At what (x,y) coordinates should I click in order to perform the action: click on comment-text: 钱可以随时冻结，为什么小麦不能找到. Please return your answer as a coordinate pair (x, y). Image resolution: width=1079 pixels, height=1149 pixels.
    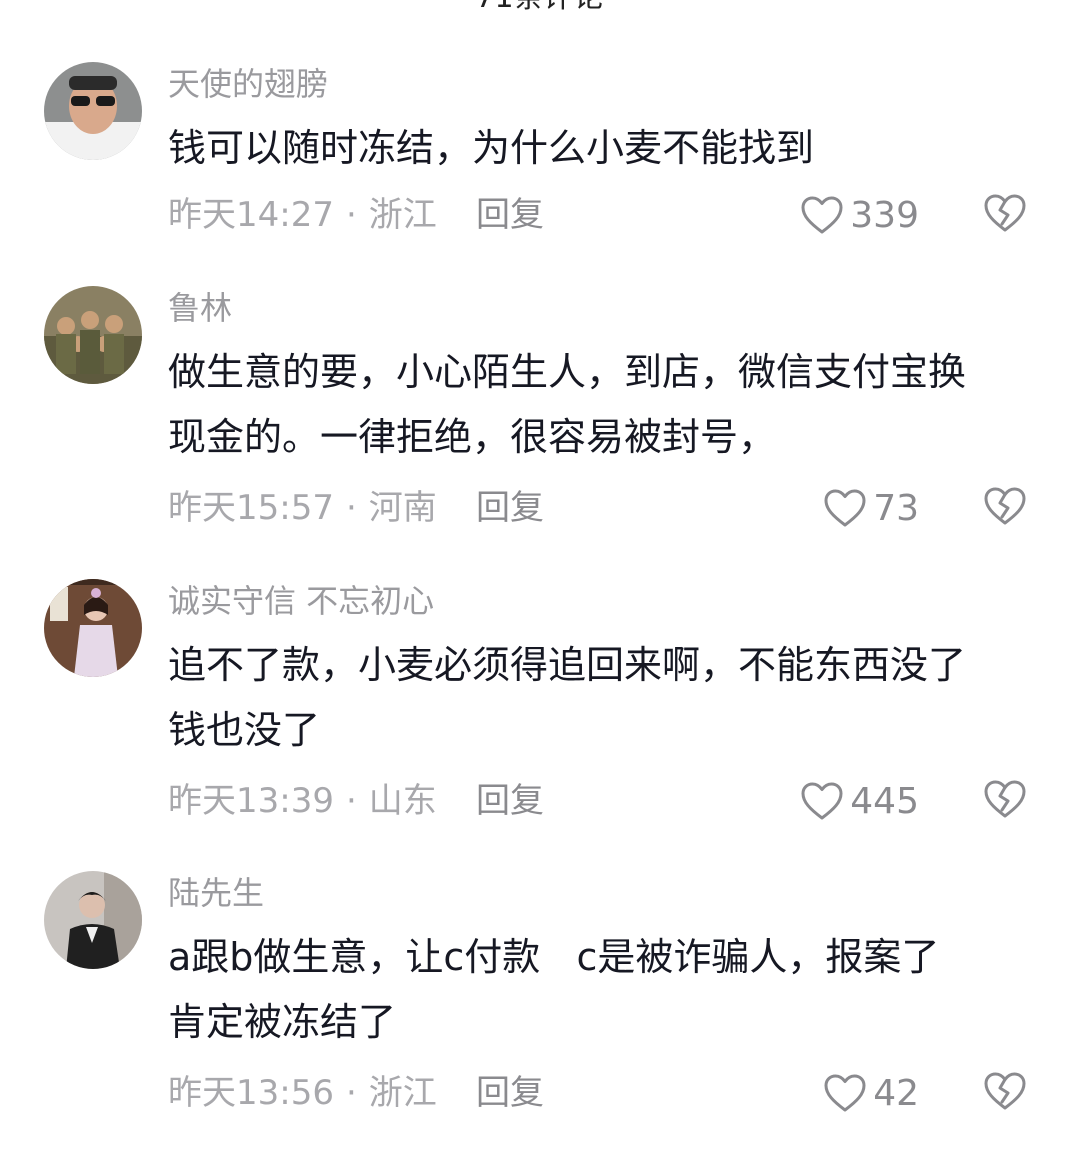
    Looking at the image, I should click on (491, 148).